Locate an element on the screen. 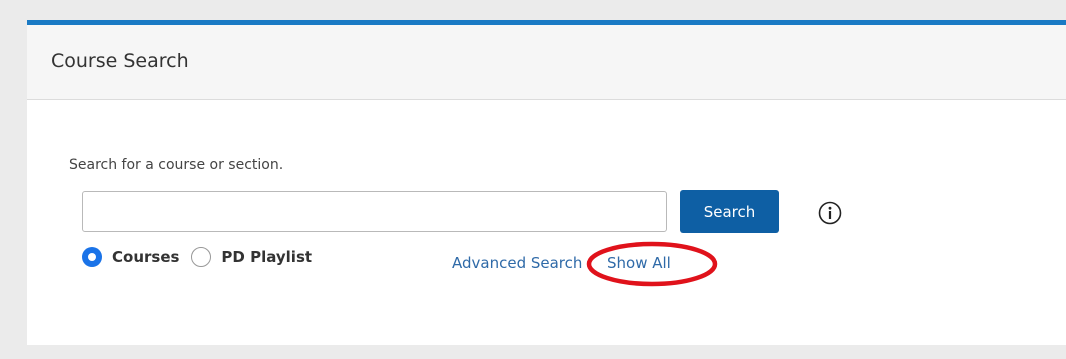  search-button: Search is located at coordinates (729, 211).